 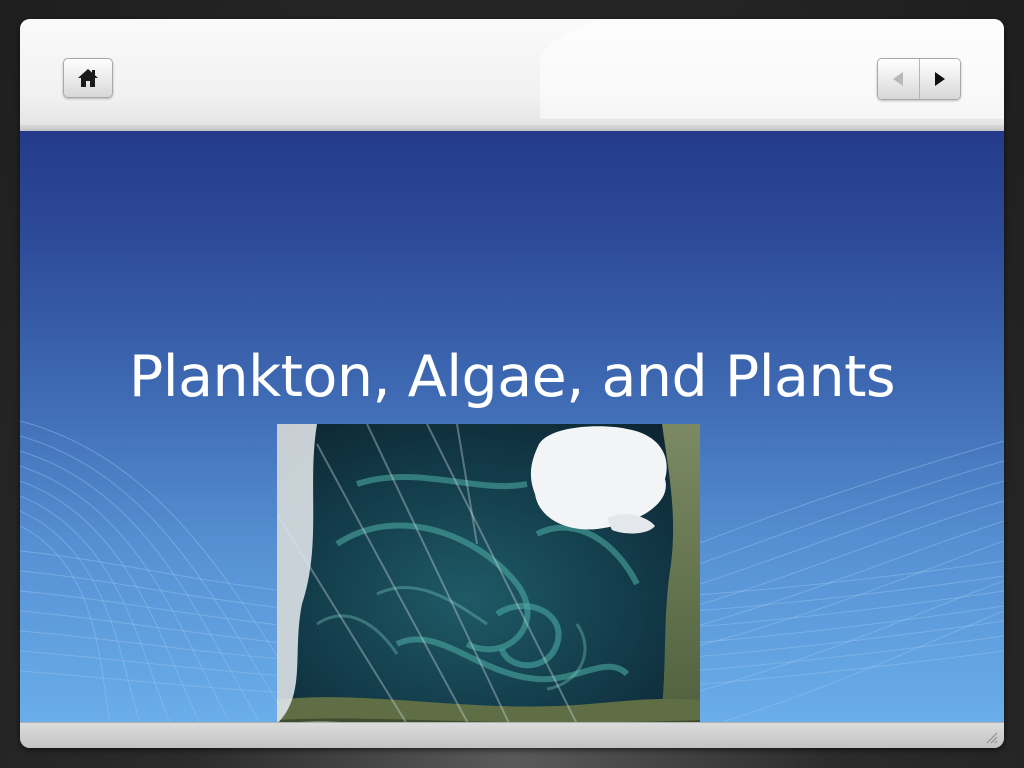 I want to click on viewer-toolbar, so click(x=512, y=75).